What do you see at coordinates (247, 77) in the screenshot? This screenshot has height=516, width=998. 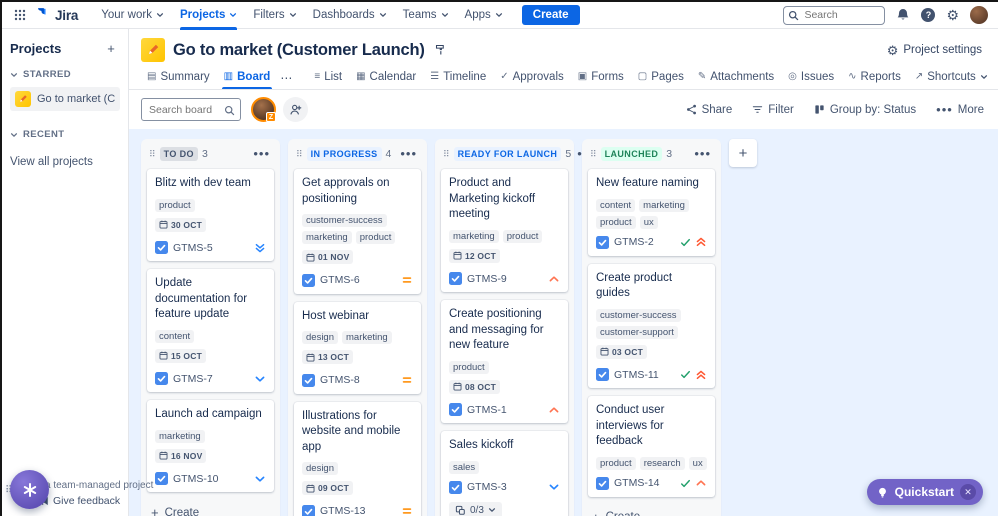 I see `tab-board: ▥ Board` at bounding box center [247, 77].